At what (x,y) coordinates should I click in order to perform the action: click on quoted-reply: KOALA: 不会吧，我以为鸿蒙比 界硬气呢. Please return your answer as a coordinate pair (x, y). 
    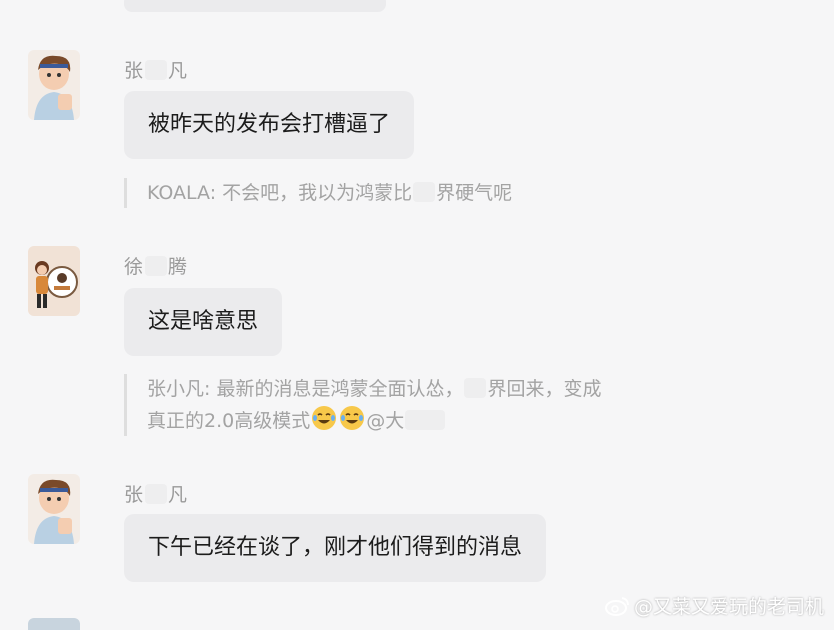
    Looking at the image, I should click on (318, 193).